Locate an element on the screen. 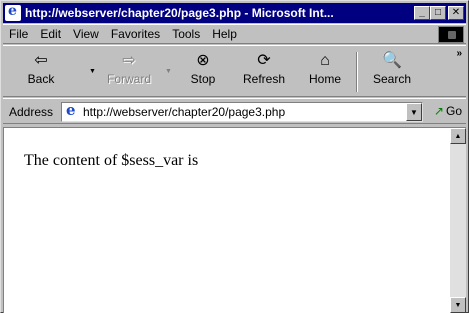 The image size is (469, 313). scroll-down-button: ▼ is located at coordinates (458, 305).